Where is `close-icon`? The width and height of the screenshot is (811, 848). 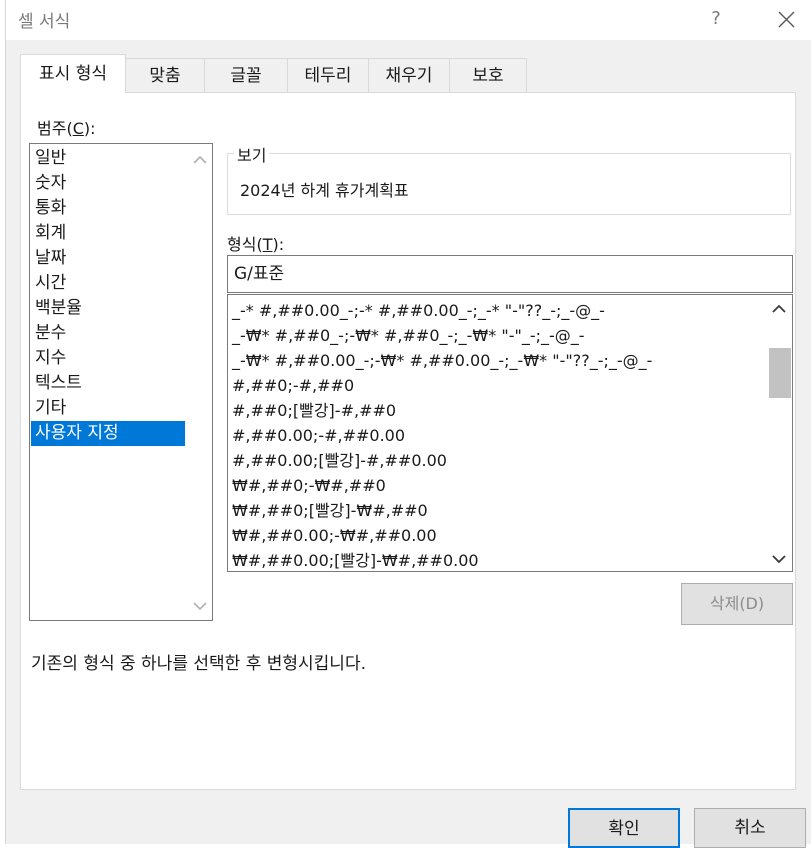 close-icon is located at coordinates (786, 19).